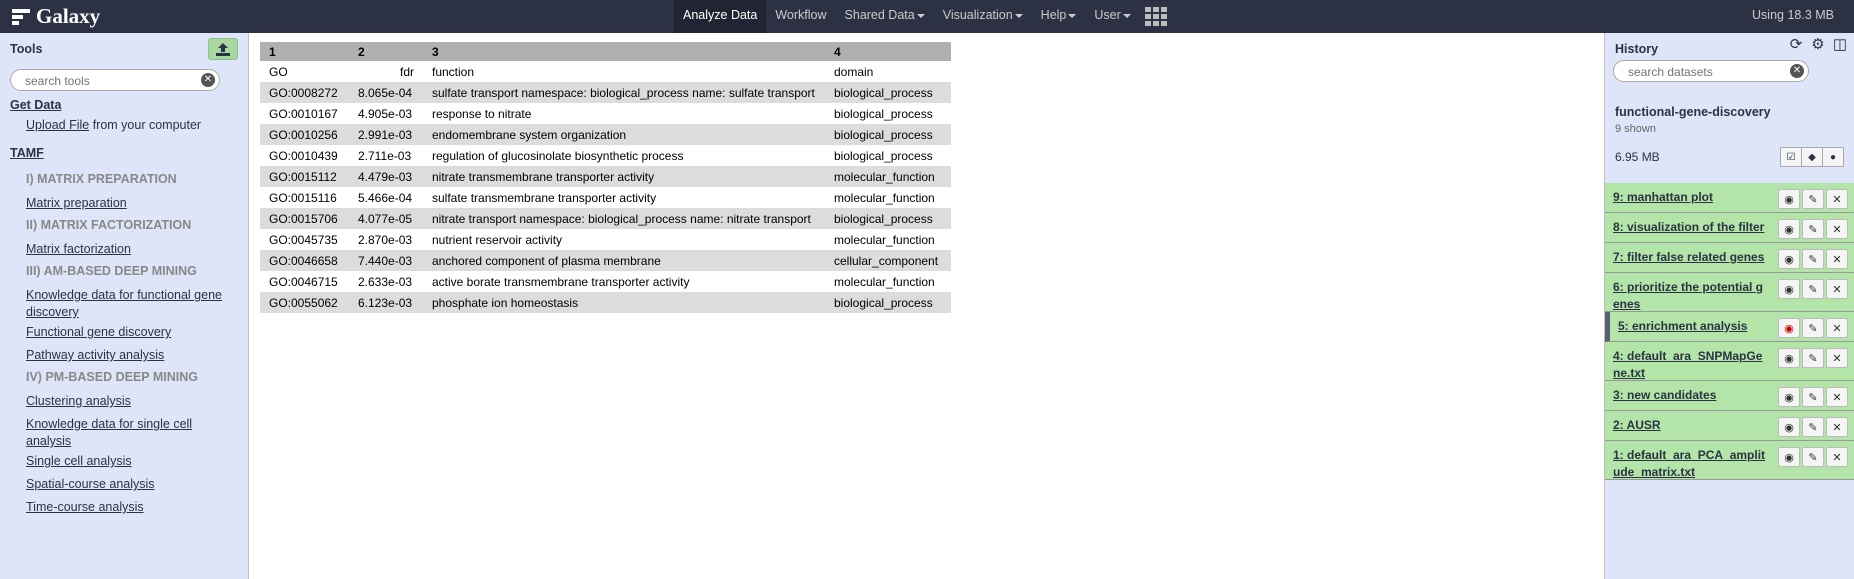 Image resolution: width=1854 pixels, height=579 pixels. I want to click on tool-link: Functional gene discovery, so click(126, 332).